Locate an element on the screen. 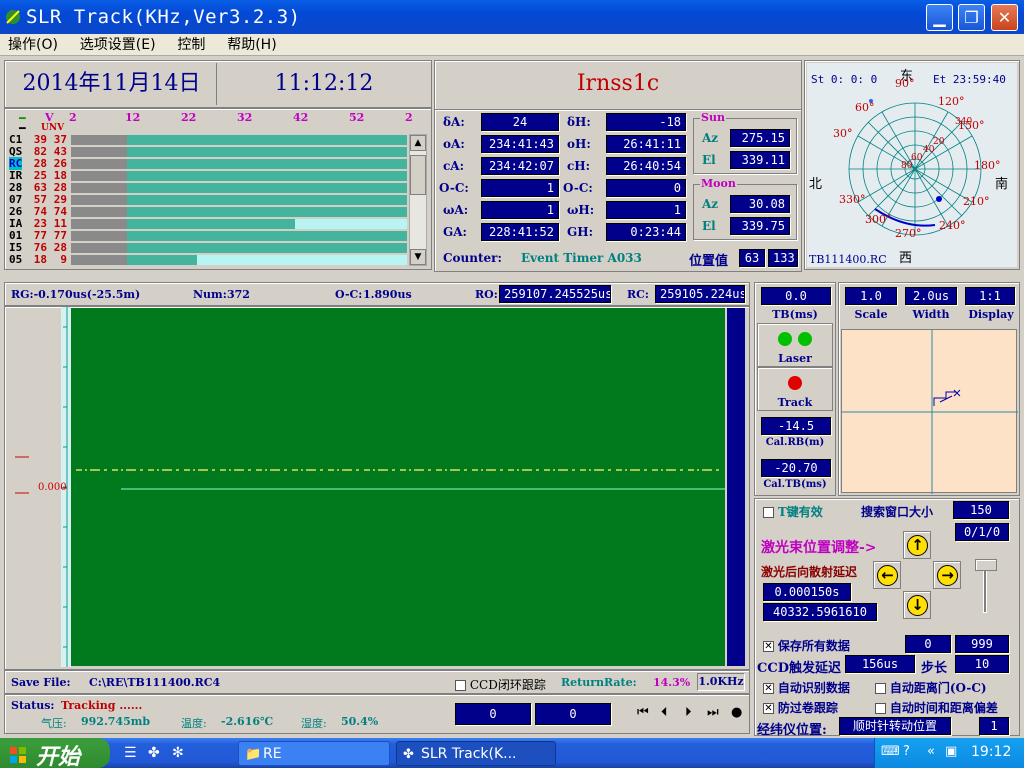  arrow-down-icon: ↓ is located at coordinates (917, 605).